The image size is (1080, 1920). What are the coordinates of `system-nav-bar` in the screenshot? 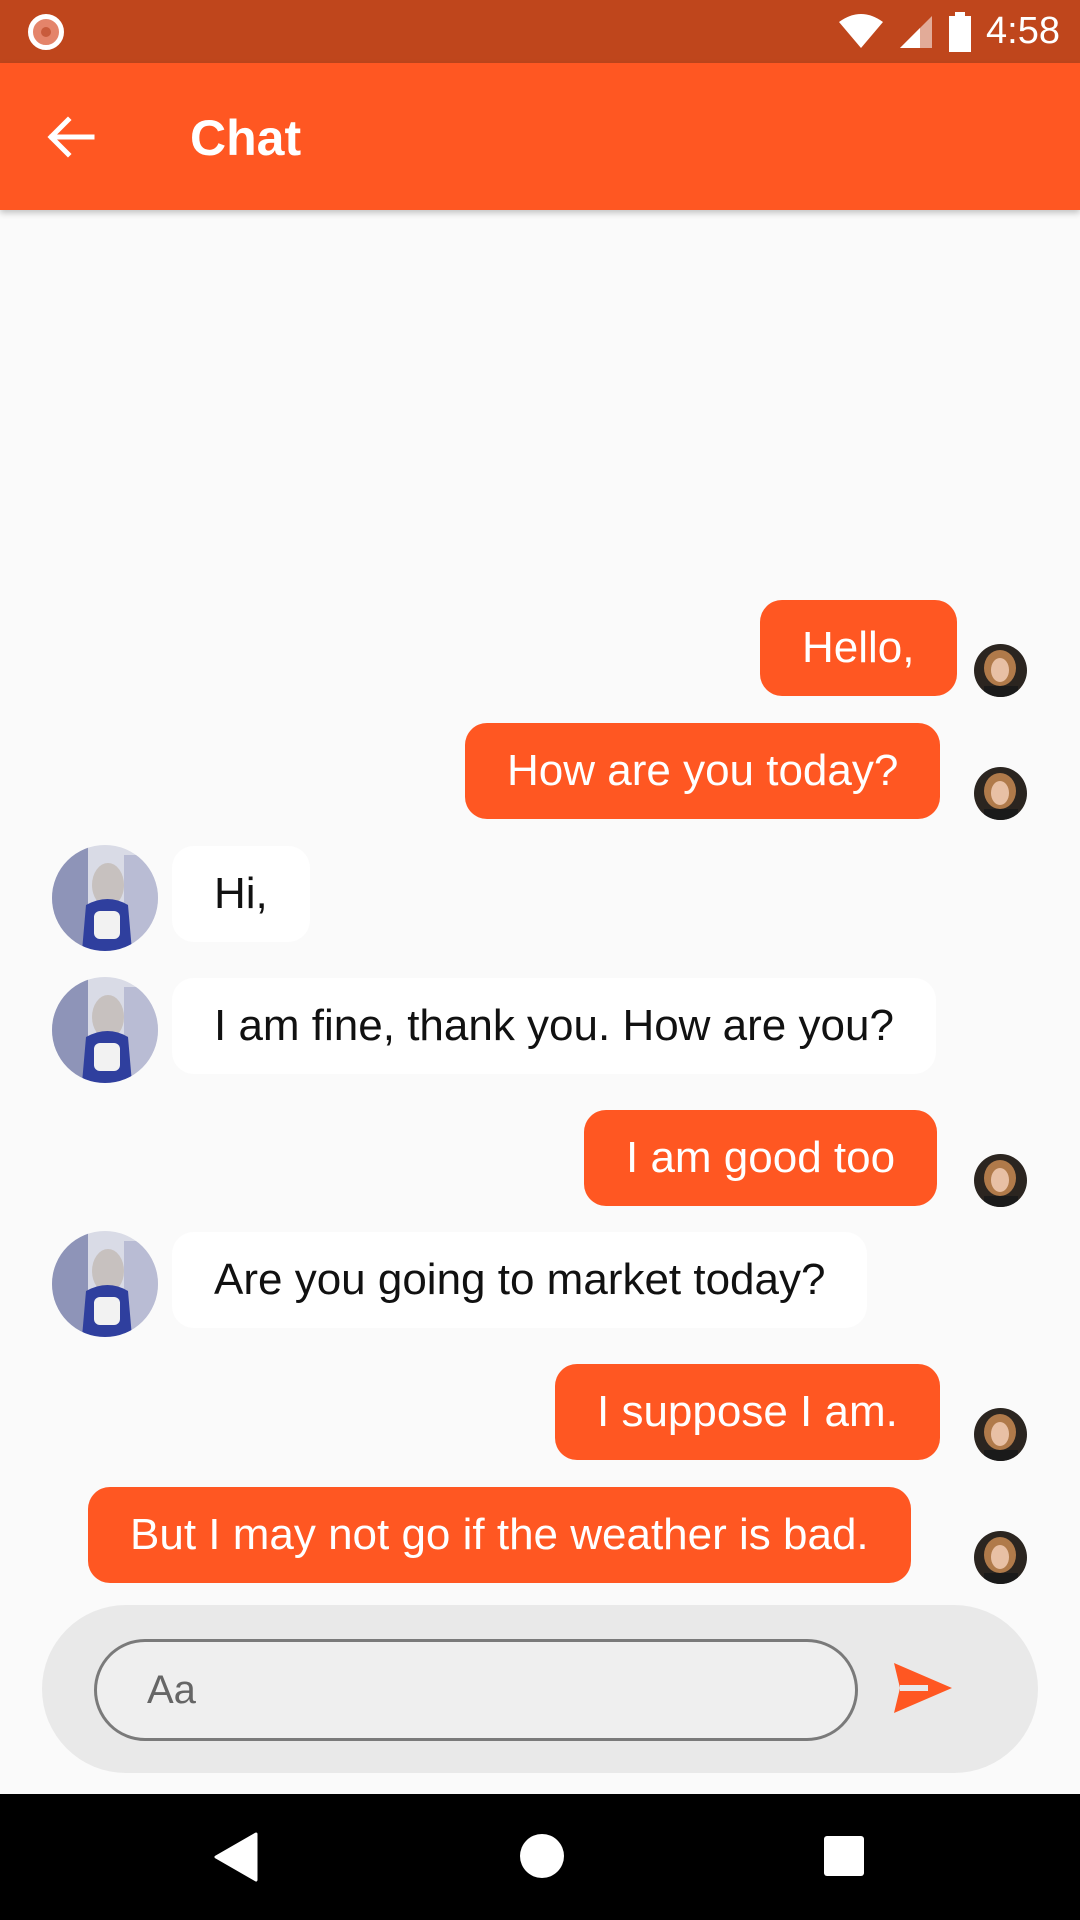 It's located at (540, 1857).